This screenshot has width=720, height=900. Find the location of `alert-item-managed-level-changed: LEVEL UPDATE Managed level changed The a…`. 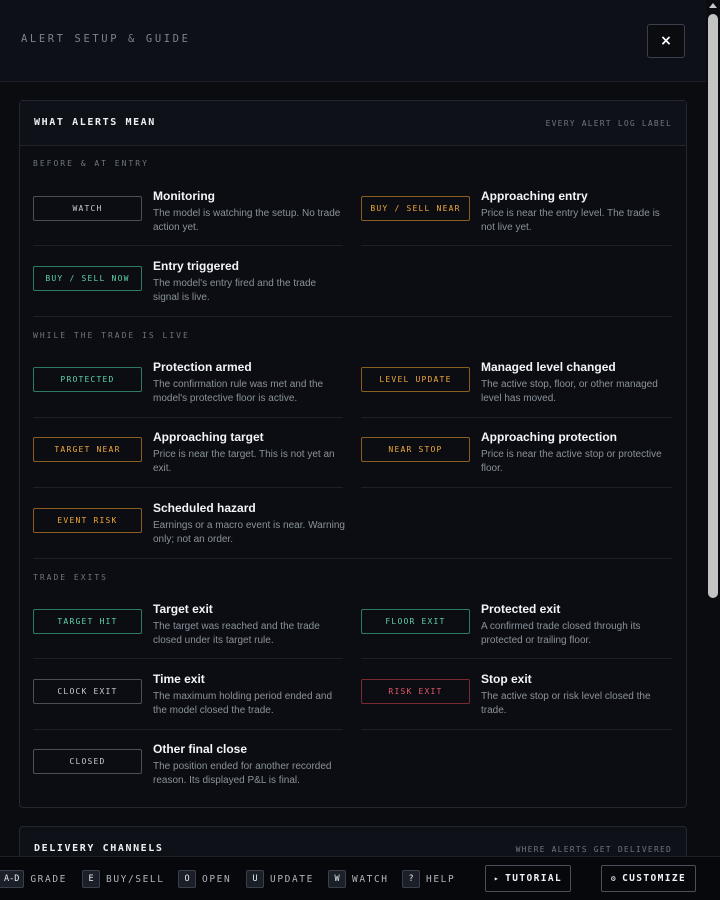

alert-item-managed-level-changed: LEVEL UPDATE Managed level changed The a… is located at coordinates (521, 390).